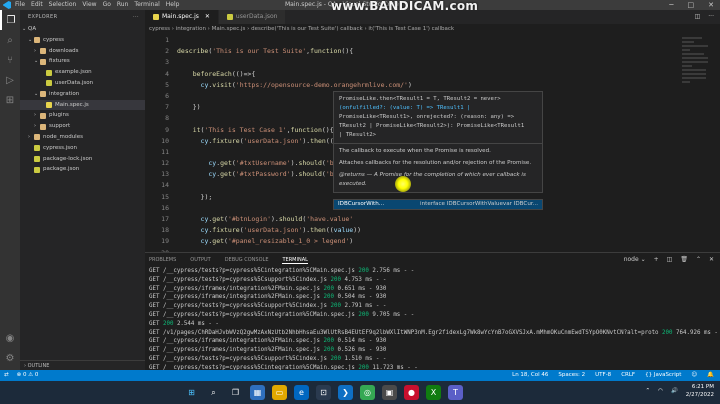 The height and width of the screenshot is (404, 720). I want to click on tree-item: package.json, so click(82, 169).